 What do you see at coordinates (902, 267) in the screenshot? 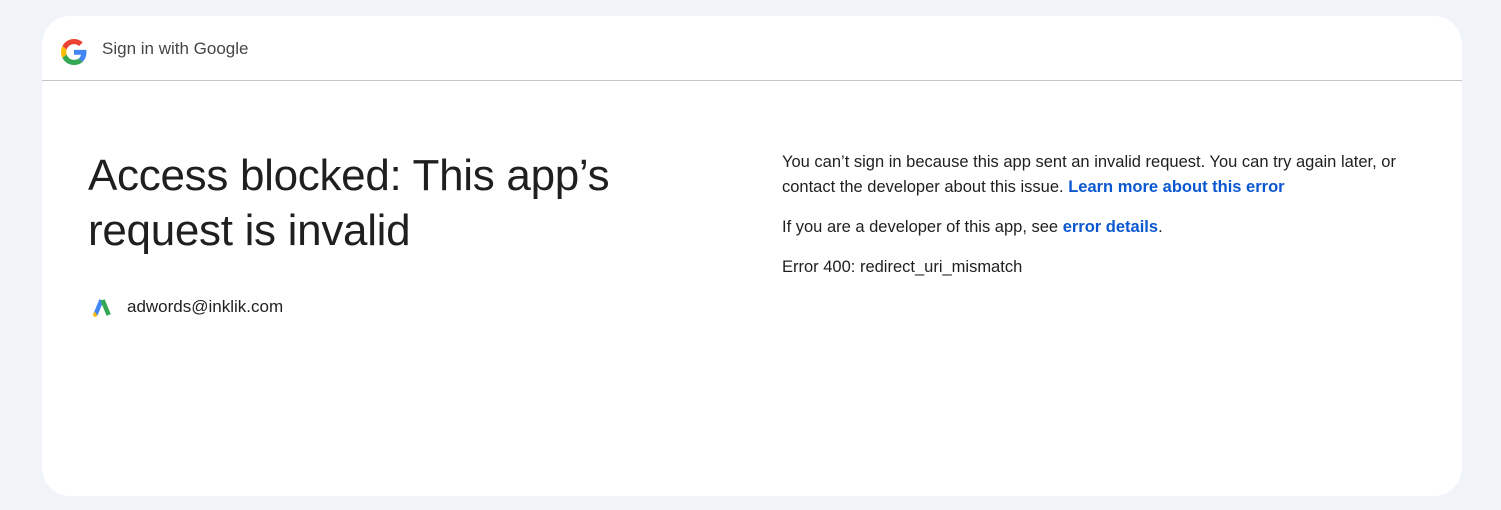
I see `error-code: Error 400: redirect_uri_mismatch` at bounding box center [902, 267].